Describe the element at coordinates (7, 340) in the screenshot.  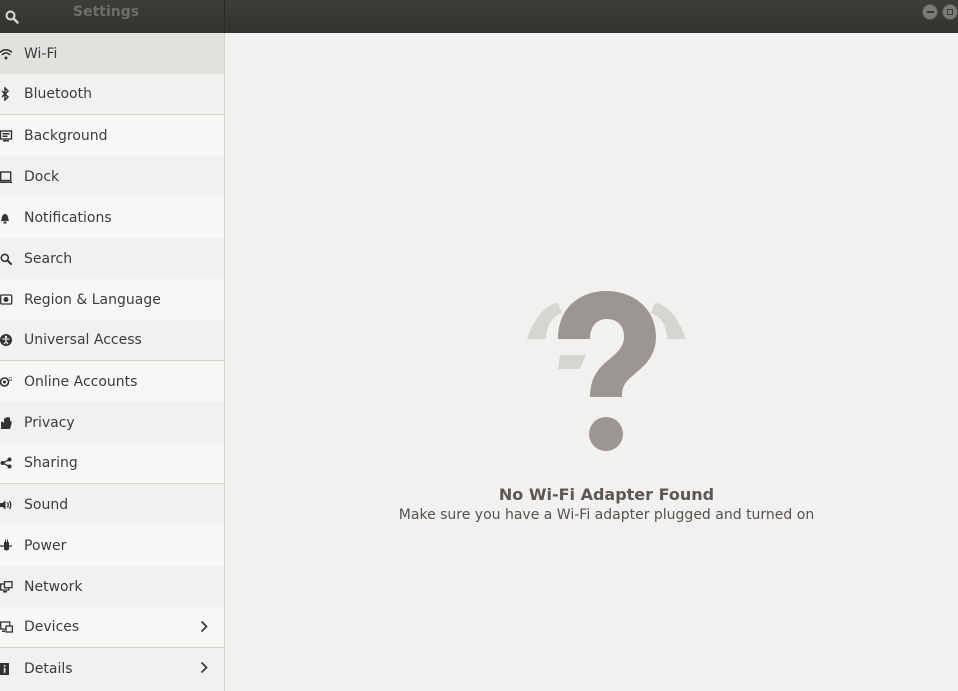
I see `accessibility-icon` at that location.